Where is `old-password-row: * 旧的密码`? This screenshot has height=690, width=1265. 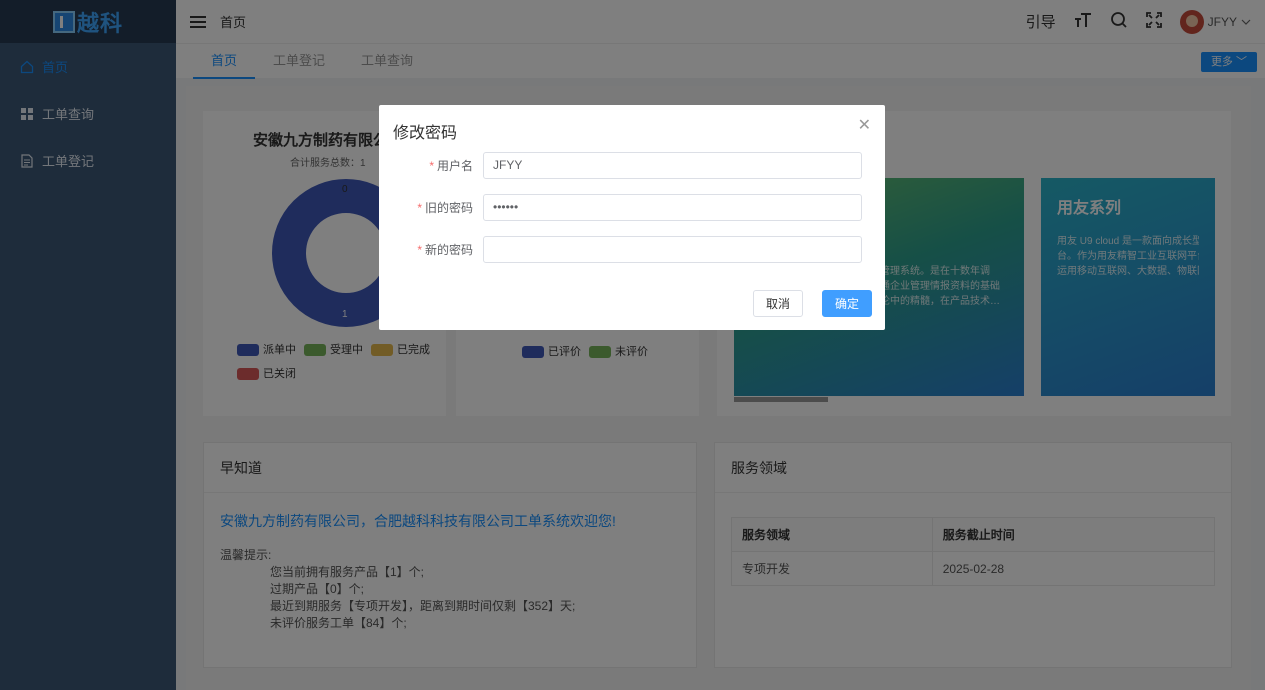
old-password-row: * 旧的密码 is located at coordinates (632, 207).